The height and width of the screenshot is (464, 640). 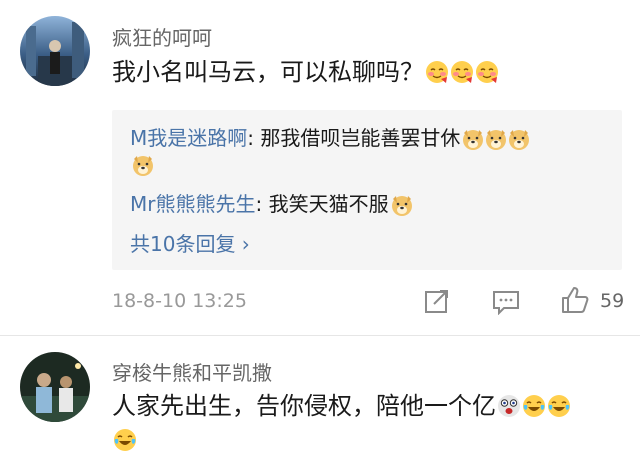 I want to click on comment-text: 我小名叫马云，可以私聊吗？, so click(x=305, y=73).